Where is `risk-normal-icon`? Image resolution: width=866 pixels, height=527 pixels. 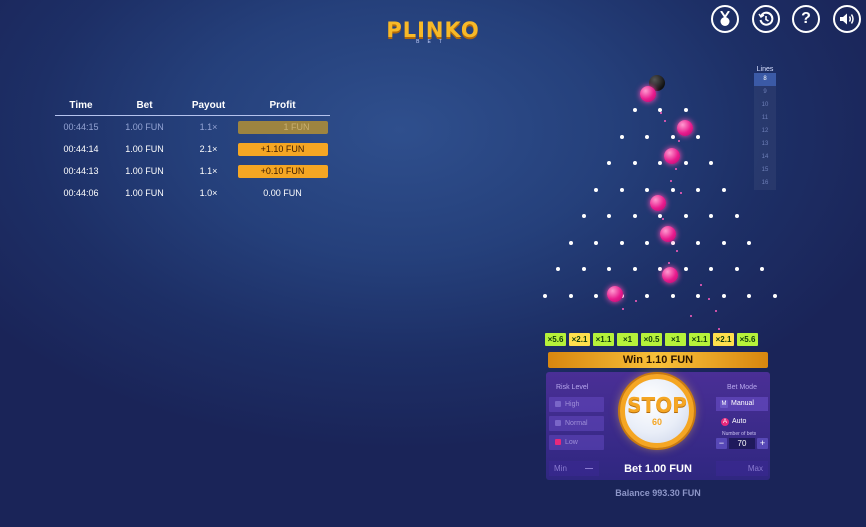
risk-normal-icon is located at coordinates (558, 423).